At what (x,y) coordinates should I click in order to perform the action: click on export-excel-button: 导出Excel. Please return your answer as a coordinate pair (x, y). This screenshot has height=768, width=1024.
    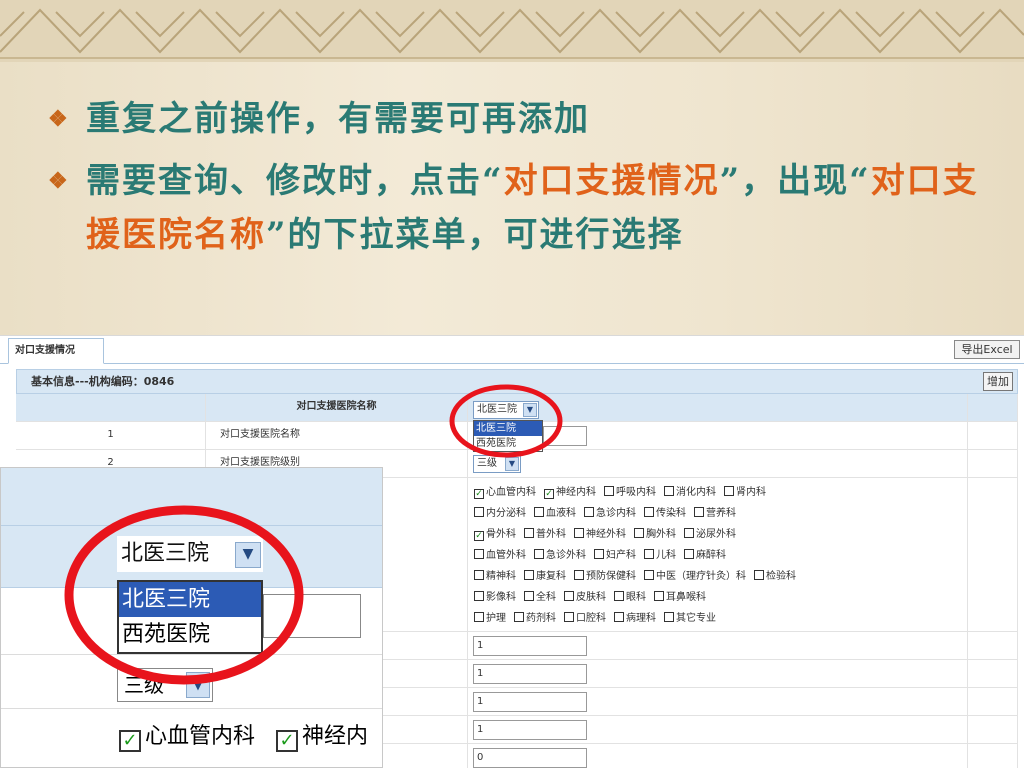
    Looking at the image, I should click on (987, 349).